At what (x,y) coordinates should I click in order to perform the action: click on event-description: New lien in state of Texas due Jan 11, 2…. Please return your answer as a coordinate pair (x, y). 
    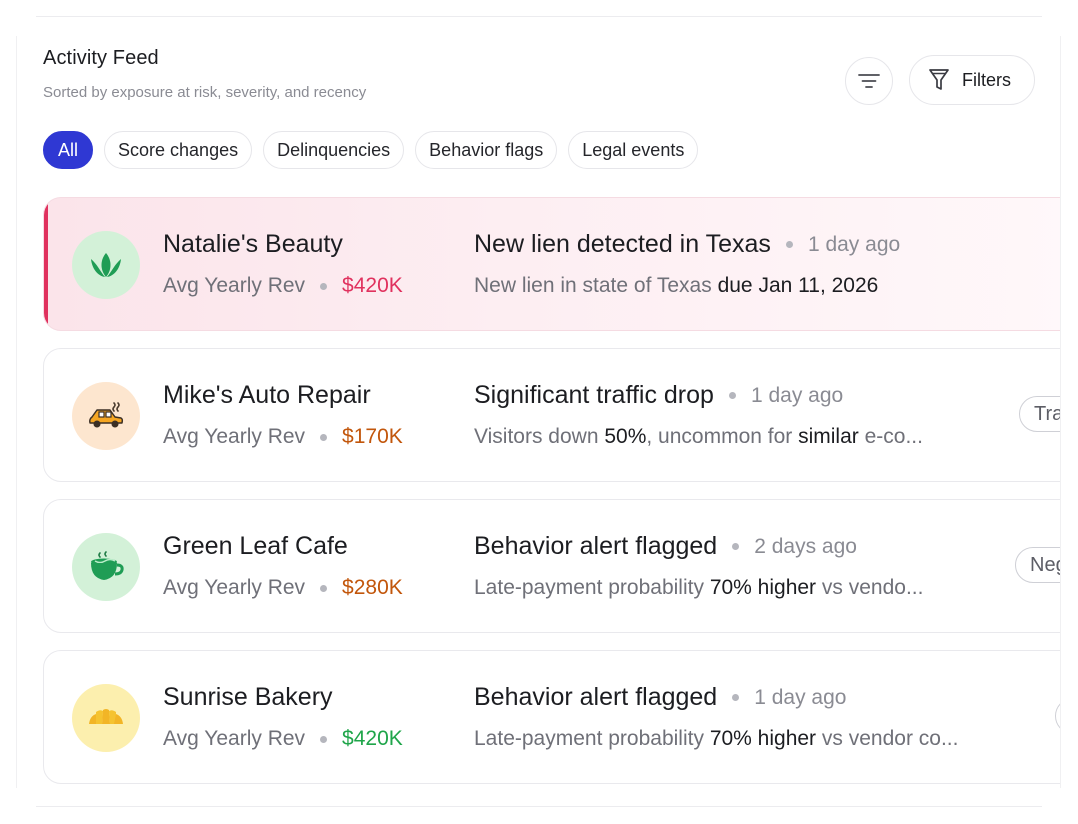
    Looking at the image, I should click on (754, 286).